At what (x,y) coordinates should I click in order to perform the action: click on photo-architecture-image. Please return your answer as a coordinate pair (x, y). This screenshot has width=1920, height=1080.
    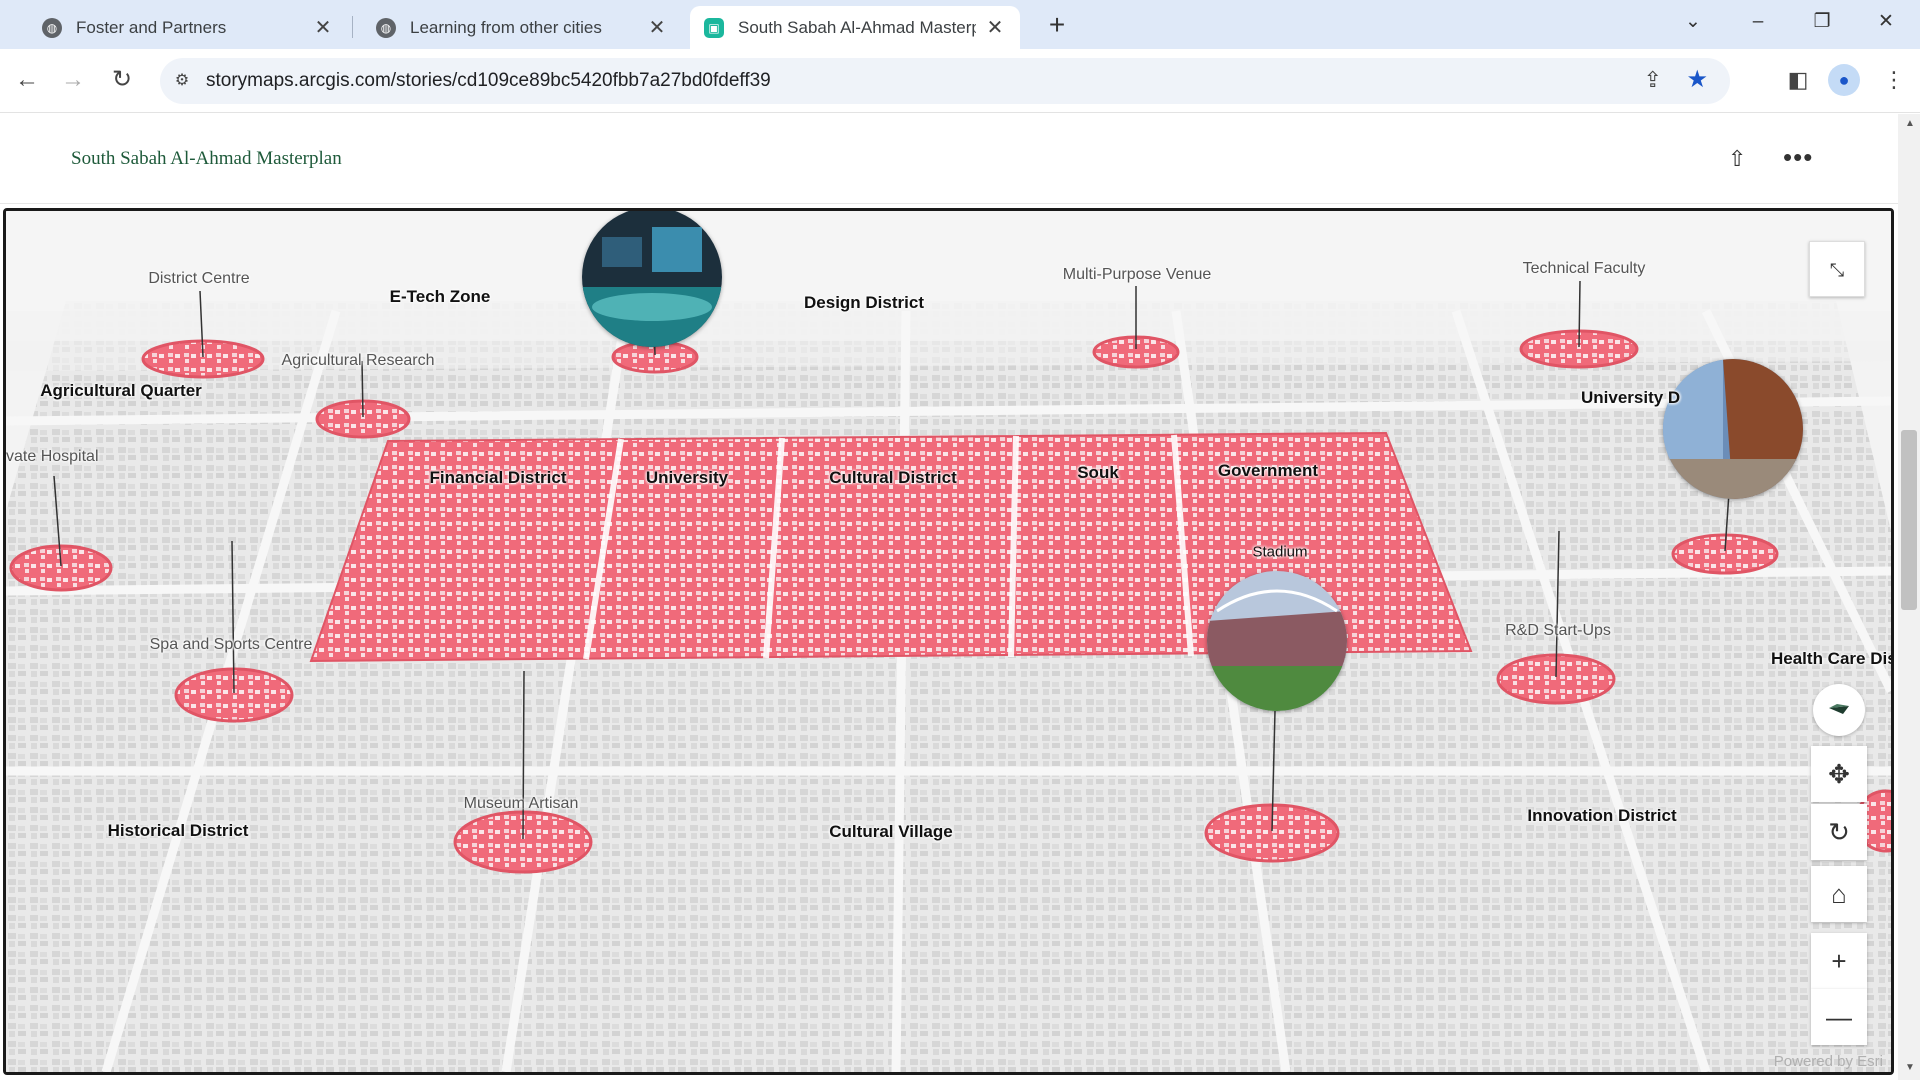
    Looking at the image, I should click on (1733, 429).